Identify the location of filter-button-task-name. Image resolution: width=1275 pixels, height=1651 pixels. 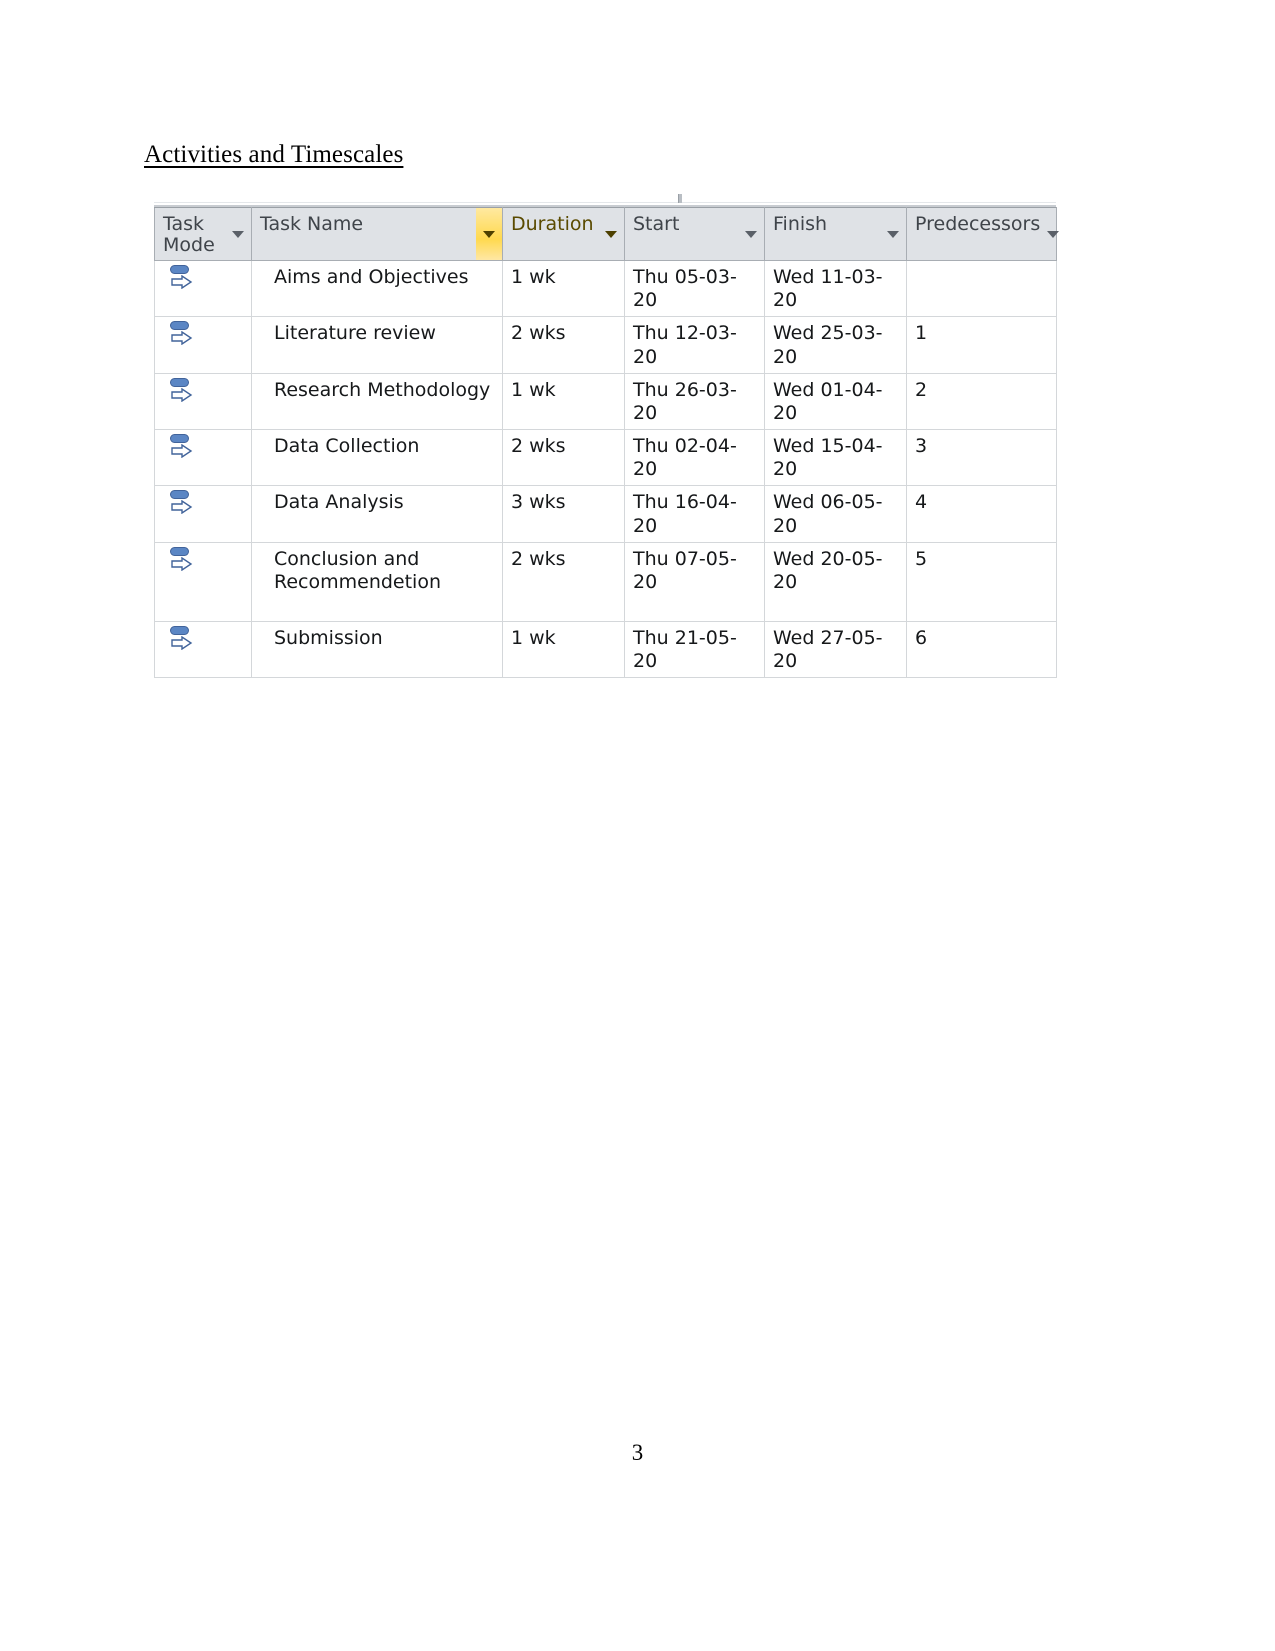
(489, 234).